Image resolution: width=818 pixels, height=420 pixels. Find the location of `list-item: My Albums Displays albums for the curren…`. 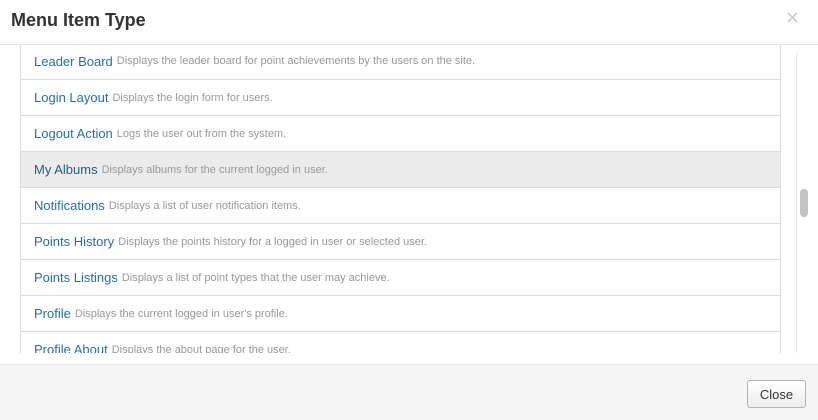

list-item: My Albums Displays albums for the curren… is located at coordinates (400, 169).